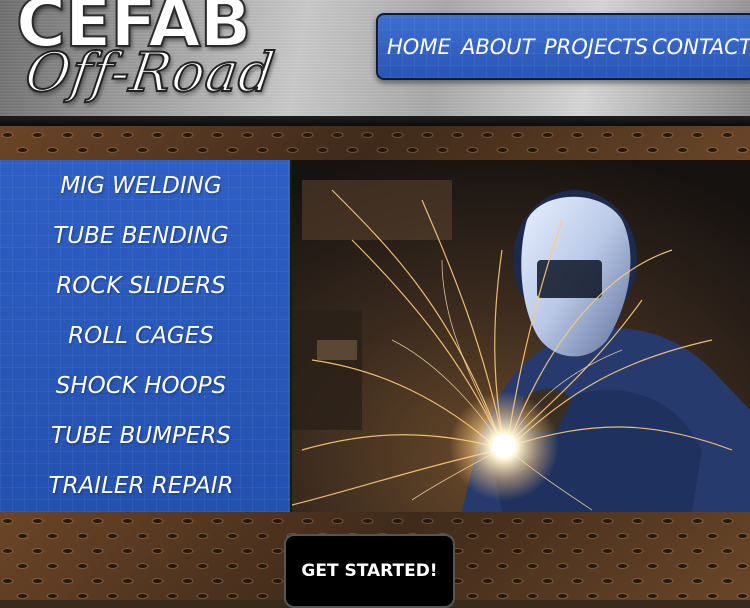 The height and width of the screenshot is (608, 750). Describe the element at coordinates (596, 47) in the screenshot. I see `nav-projects: PROJECTS` at that location.